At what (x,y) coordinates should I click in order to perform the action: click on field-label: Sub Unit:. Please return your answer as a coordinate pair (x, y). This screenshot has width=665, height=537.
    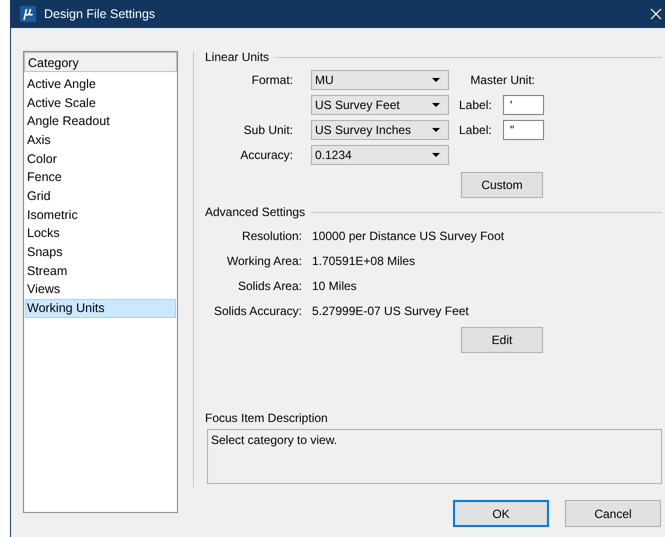
    Looking at the image, I should click on (268, 130).